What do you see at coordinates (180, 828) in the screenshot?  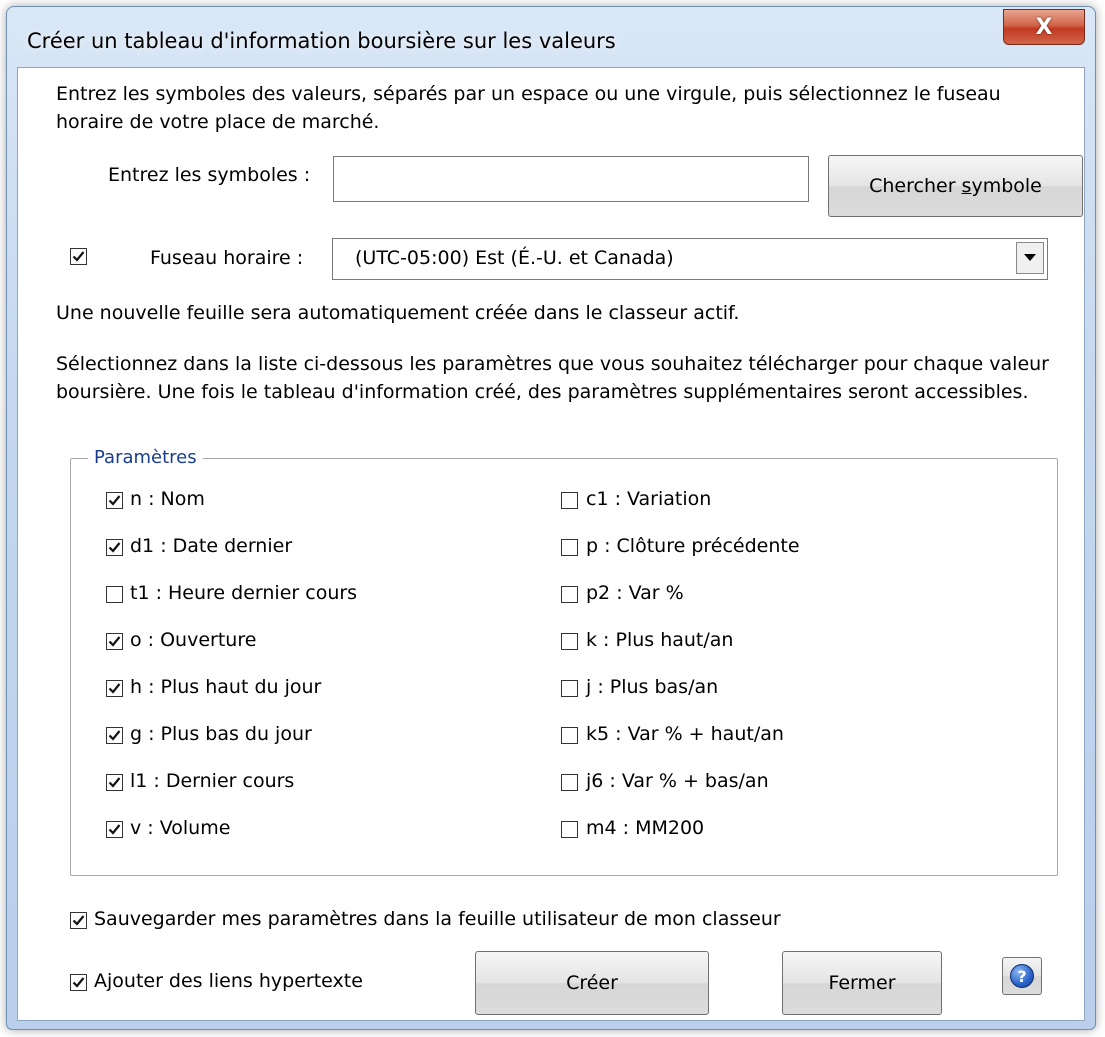 I see `param-label: v : Volume` at bounding box center [180, 828].